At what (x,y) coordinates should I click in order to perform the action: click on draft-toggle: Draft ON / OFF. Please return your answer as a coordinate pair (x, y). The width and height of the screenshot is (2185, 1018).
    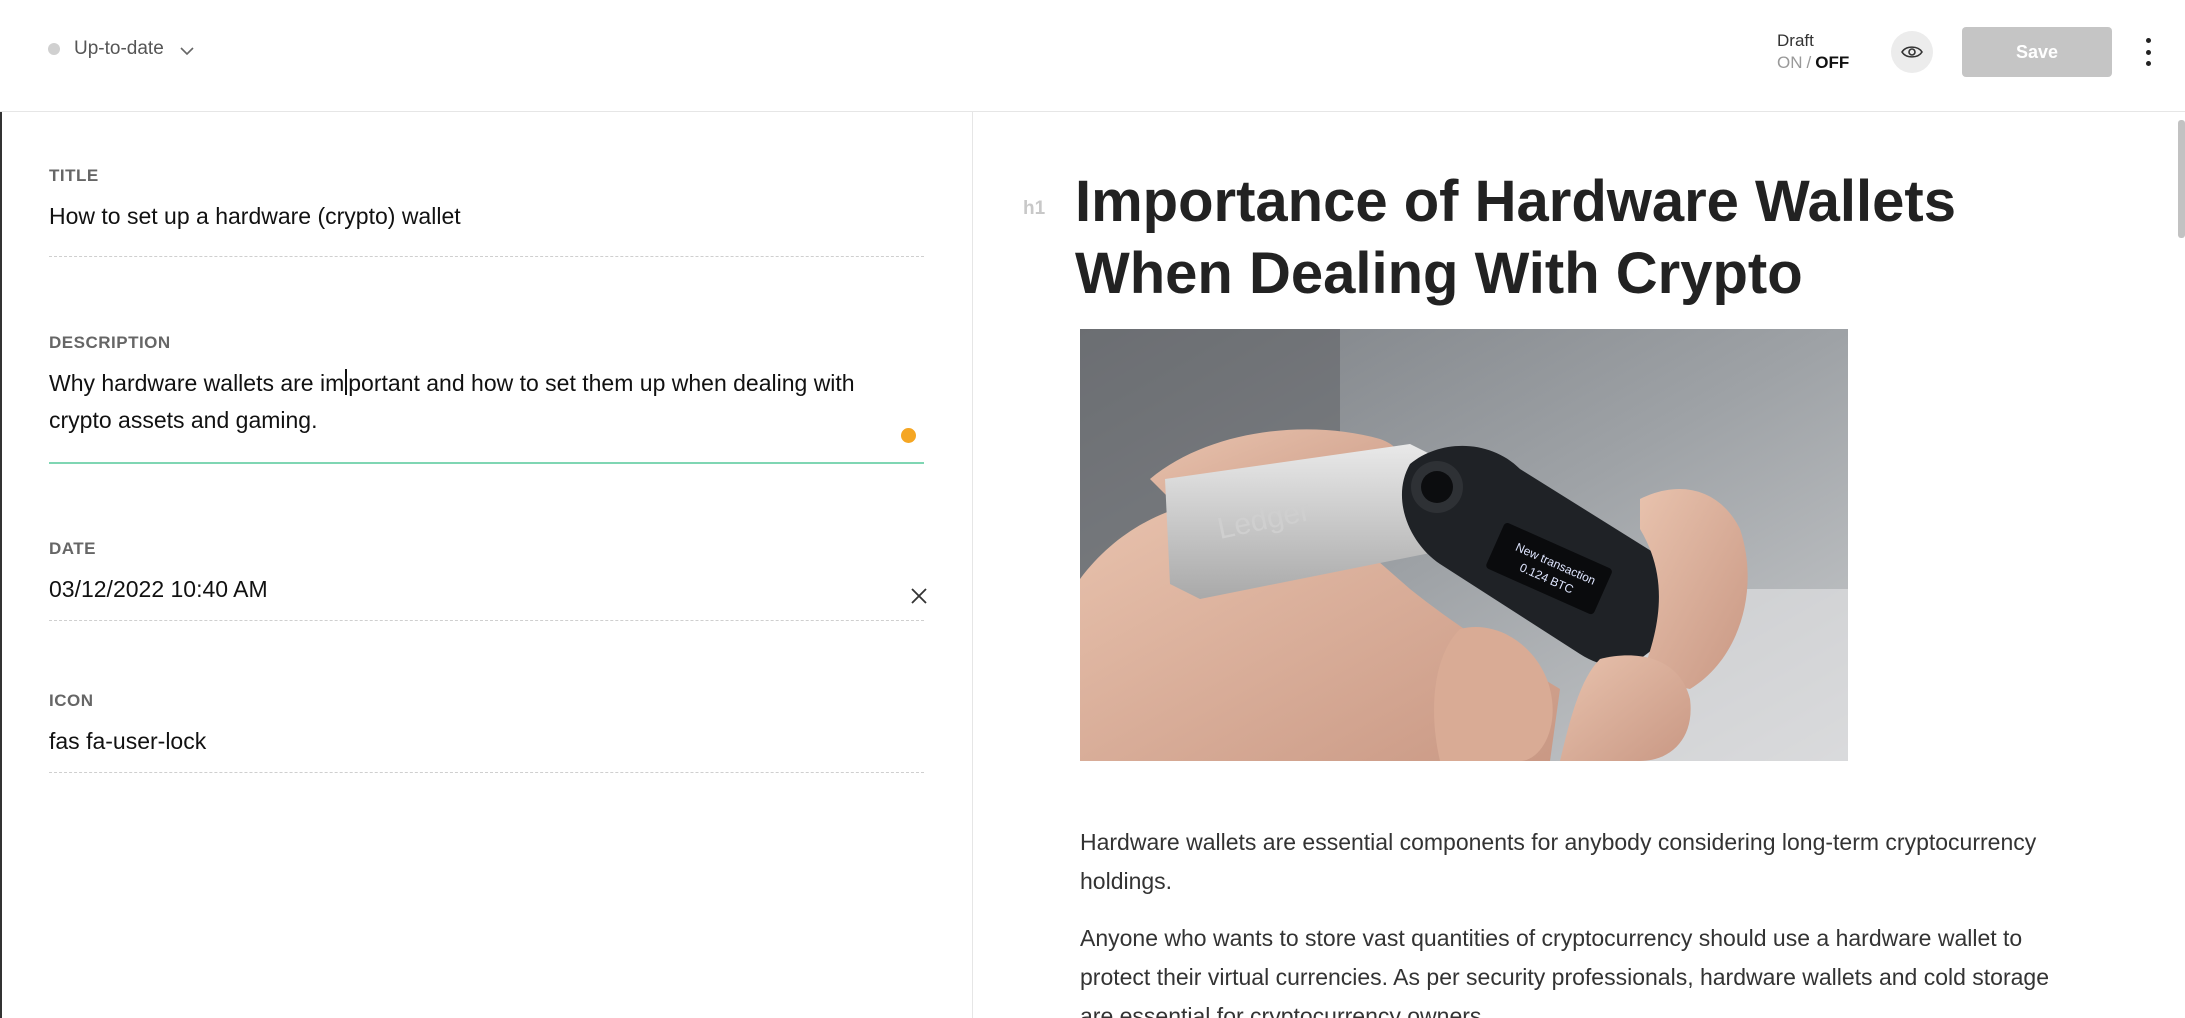
    Looking at the image, I should click on (1813, 52).